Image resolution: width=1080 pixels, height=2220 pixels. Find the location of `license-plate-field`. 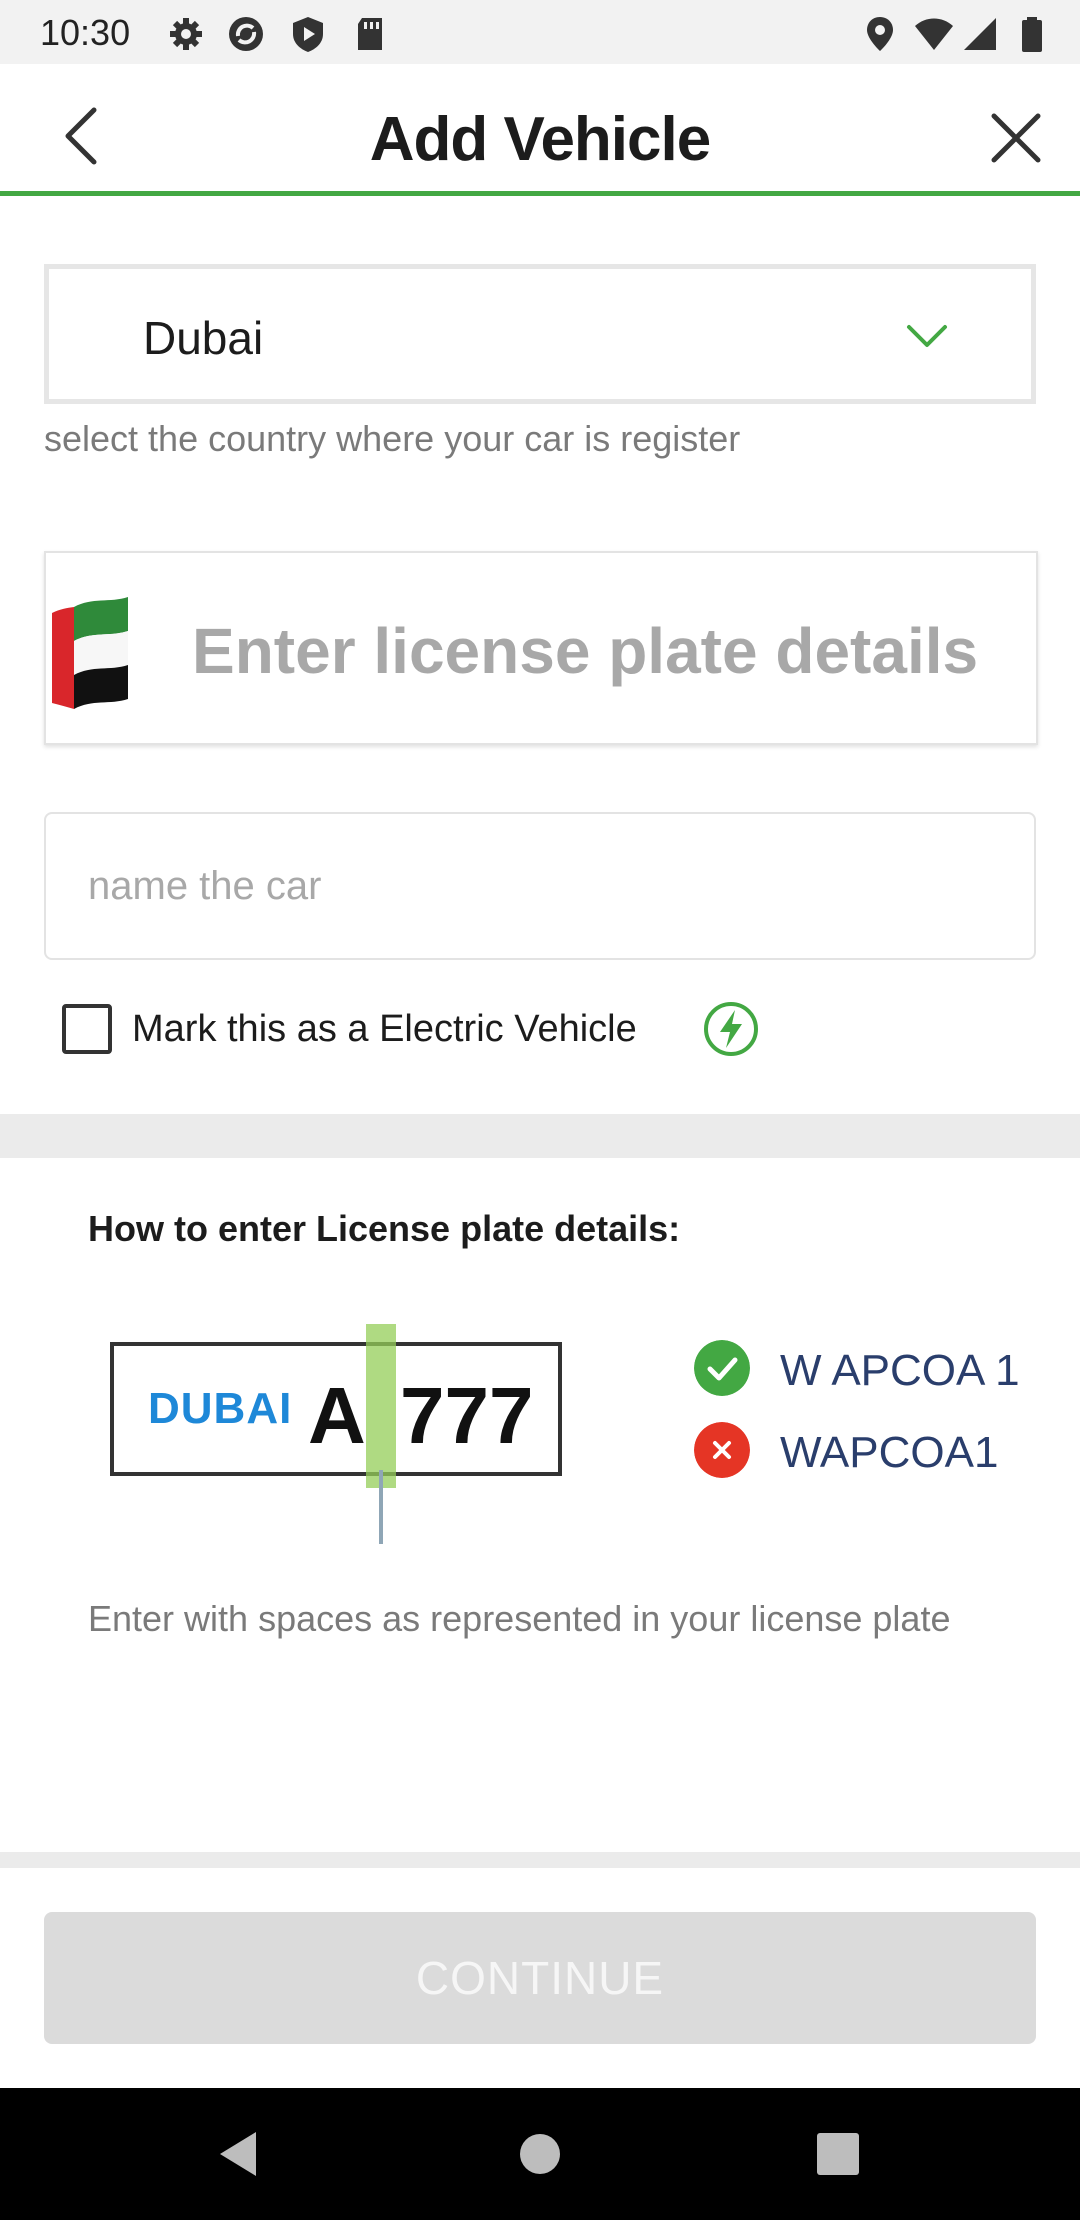

license-plate-field is located at coordinates (541, 648).